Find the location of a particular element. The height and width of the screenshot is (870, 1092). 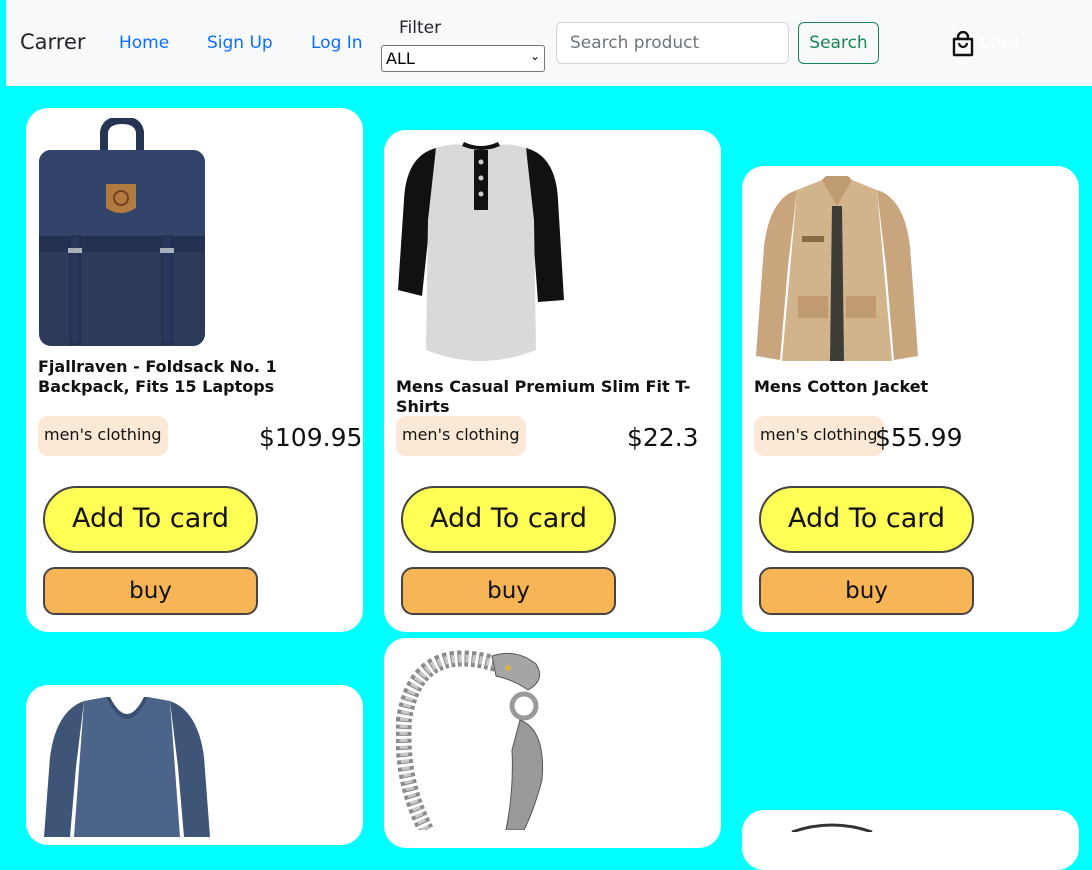

product-price: $55.99 is located at coordinates (919, 437).